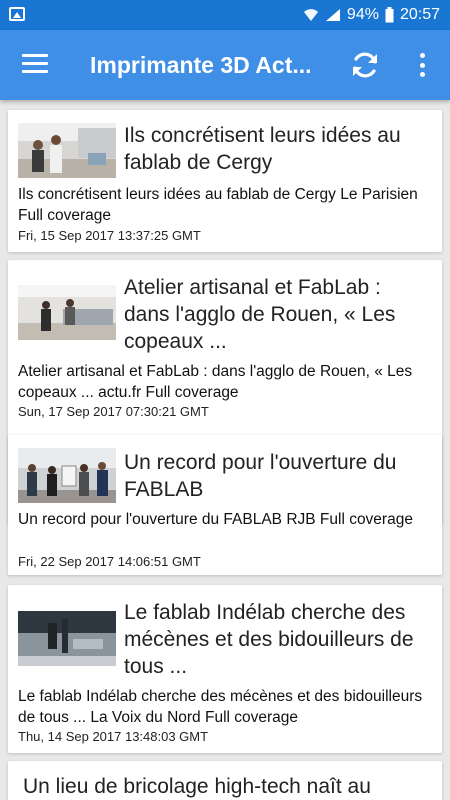 This screenshot has width=450, height=800. I want to click on article-date: Sun, 17 Sep 2017 07:30:21 GMT, so click(113, 411).